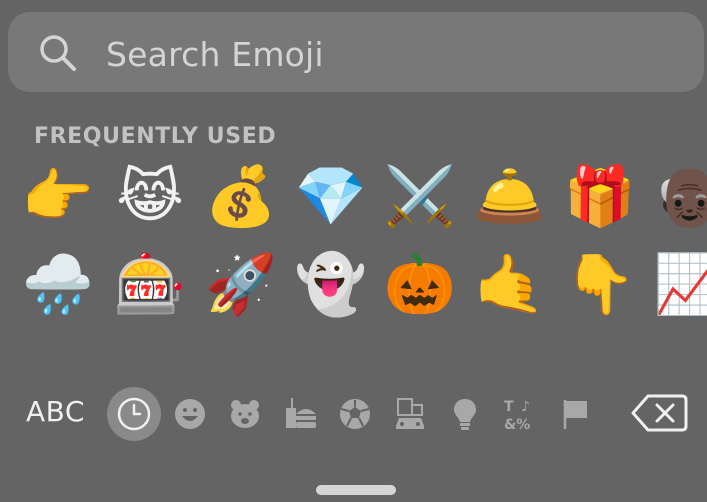 The height and width of the screenshot is (502, 707). I want to click on emoji-chart-increasing: 📈, so click(680, 284).